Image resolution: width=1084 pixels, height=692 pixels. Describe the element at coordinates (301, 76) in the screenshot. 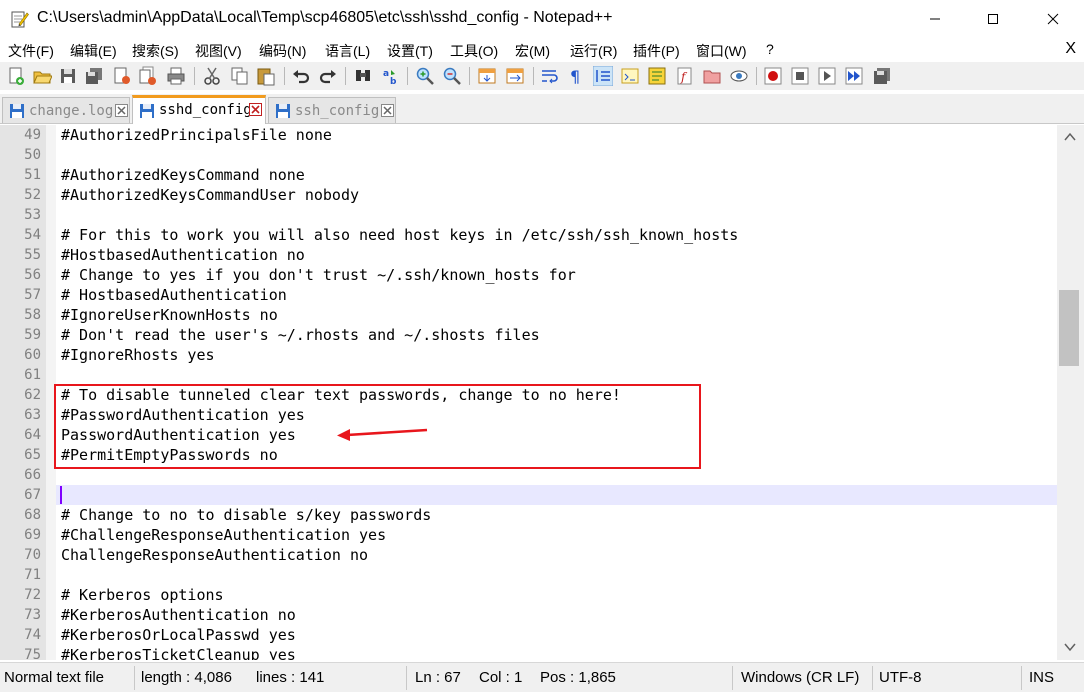

I see `undo-icon` at that location.